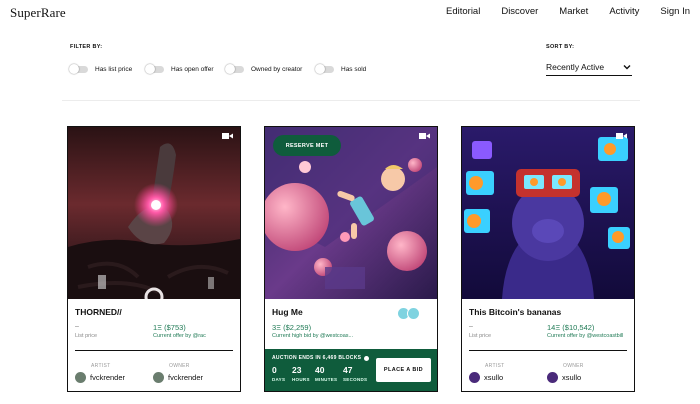 This screenshot has width=700, height=404. I want to click on sort-value: Recently Active, so click(575, 66).